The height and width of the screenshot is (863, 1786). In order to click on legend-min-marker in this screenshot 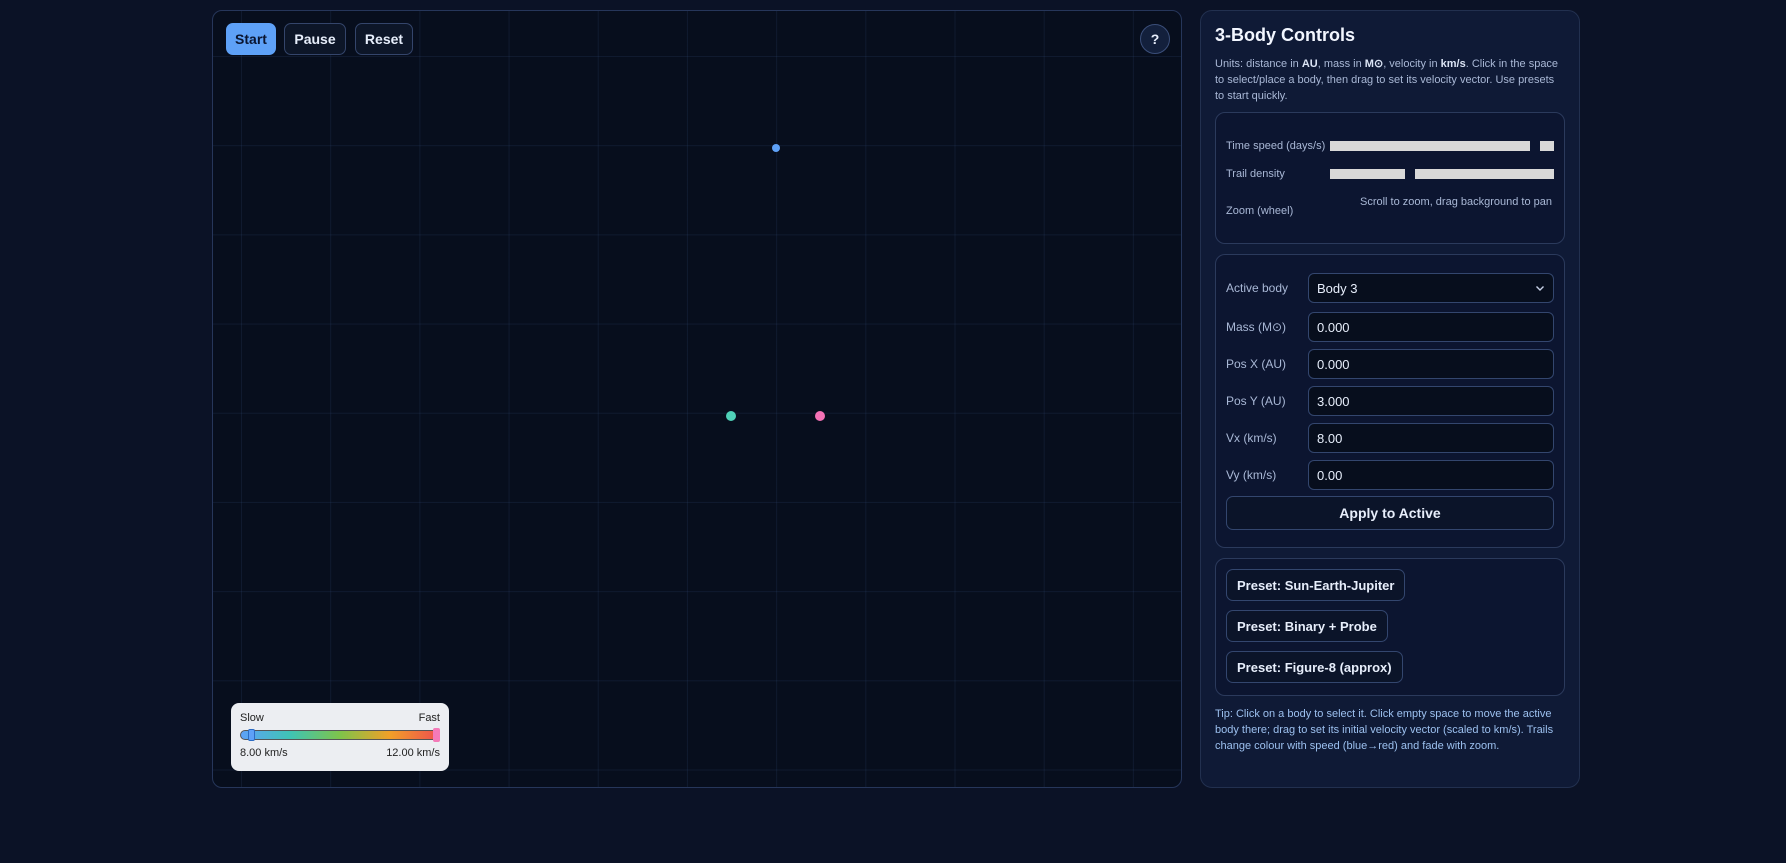, I will do `click(251, 735)`.